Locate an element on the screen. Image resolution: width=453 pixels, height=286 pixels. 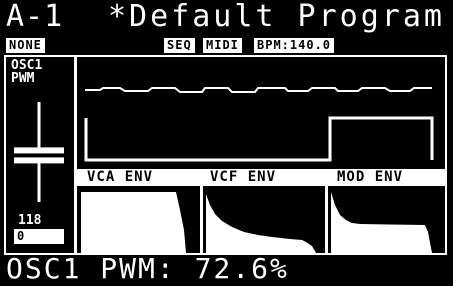
parameter-readout: OSC1 PWM: 72.6% is located at coordinates (147, 268).